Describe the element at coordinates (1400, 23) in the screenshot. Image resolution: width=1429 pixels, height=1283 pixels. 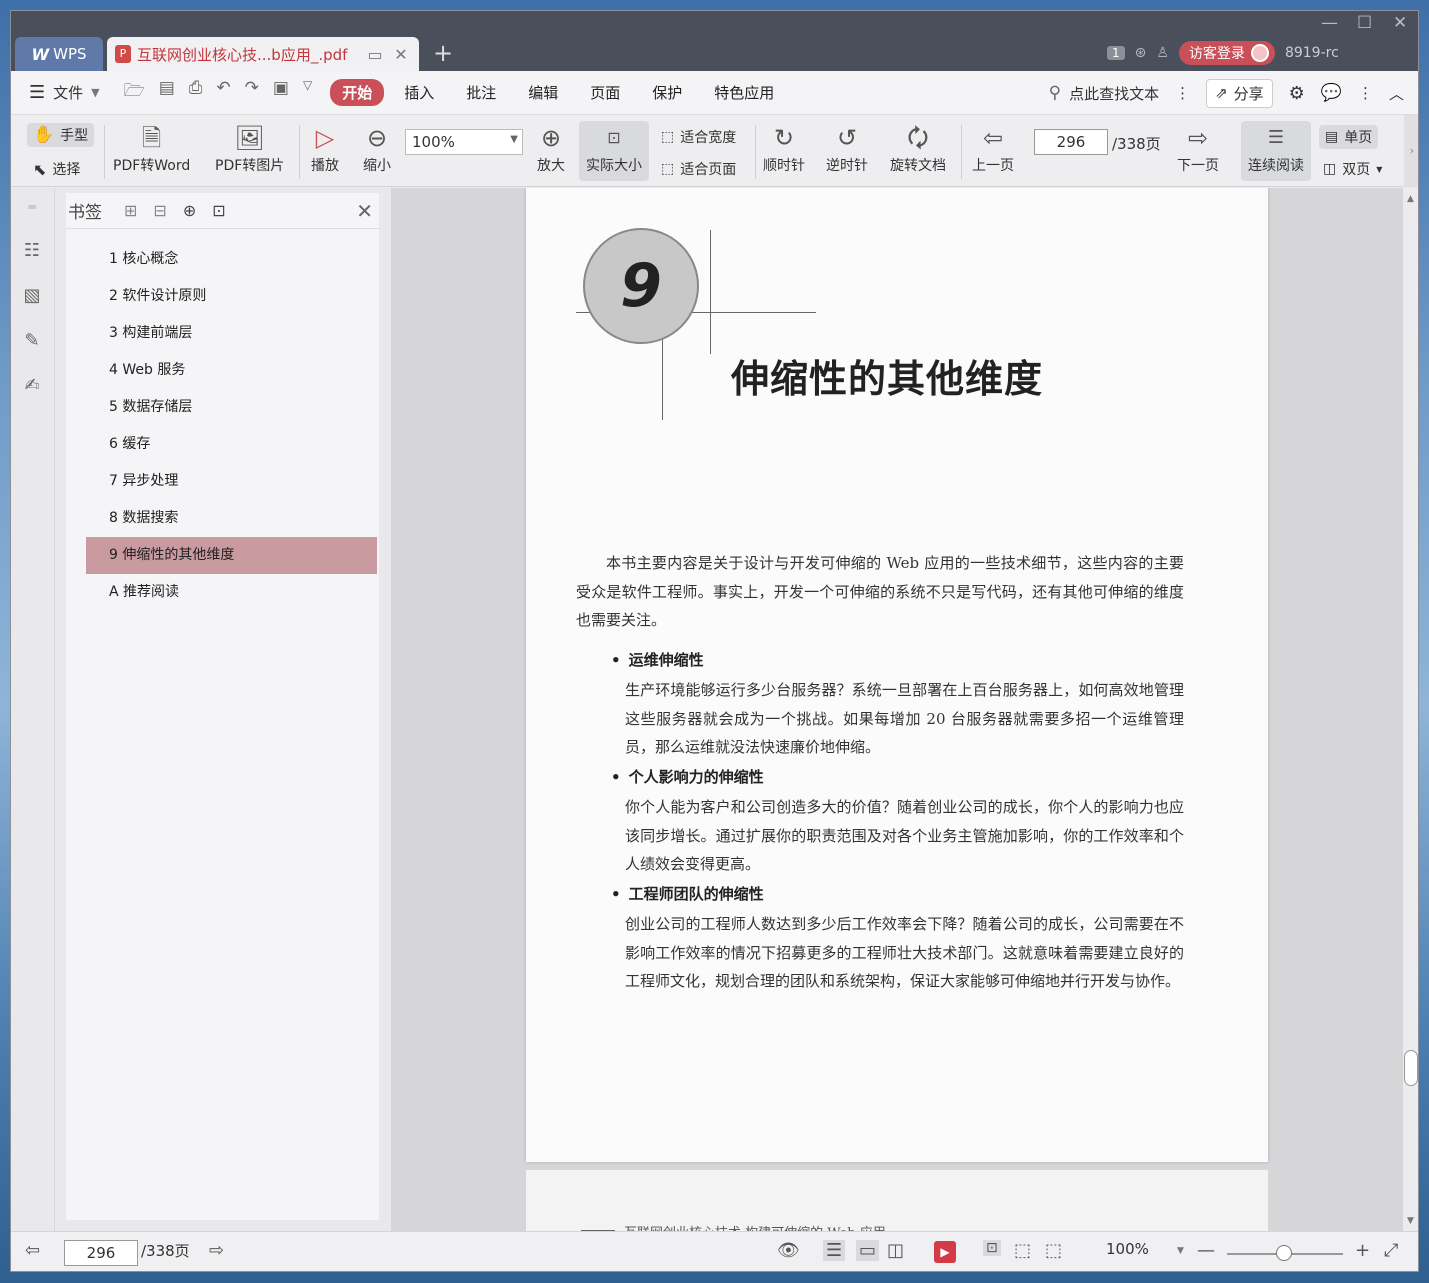
I see `close-window-button: ✕` at that location.